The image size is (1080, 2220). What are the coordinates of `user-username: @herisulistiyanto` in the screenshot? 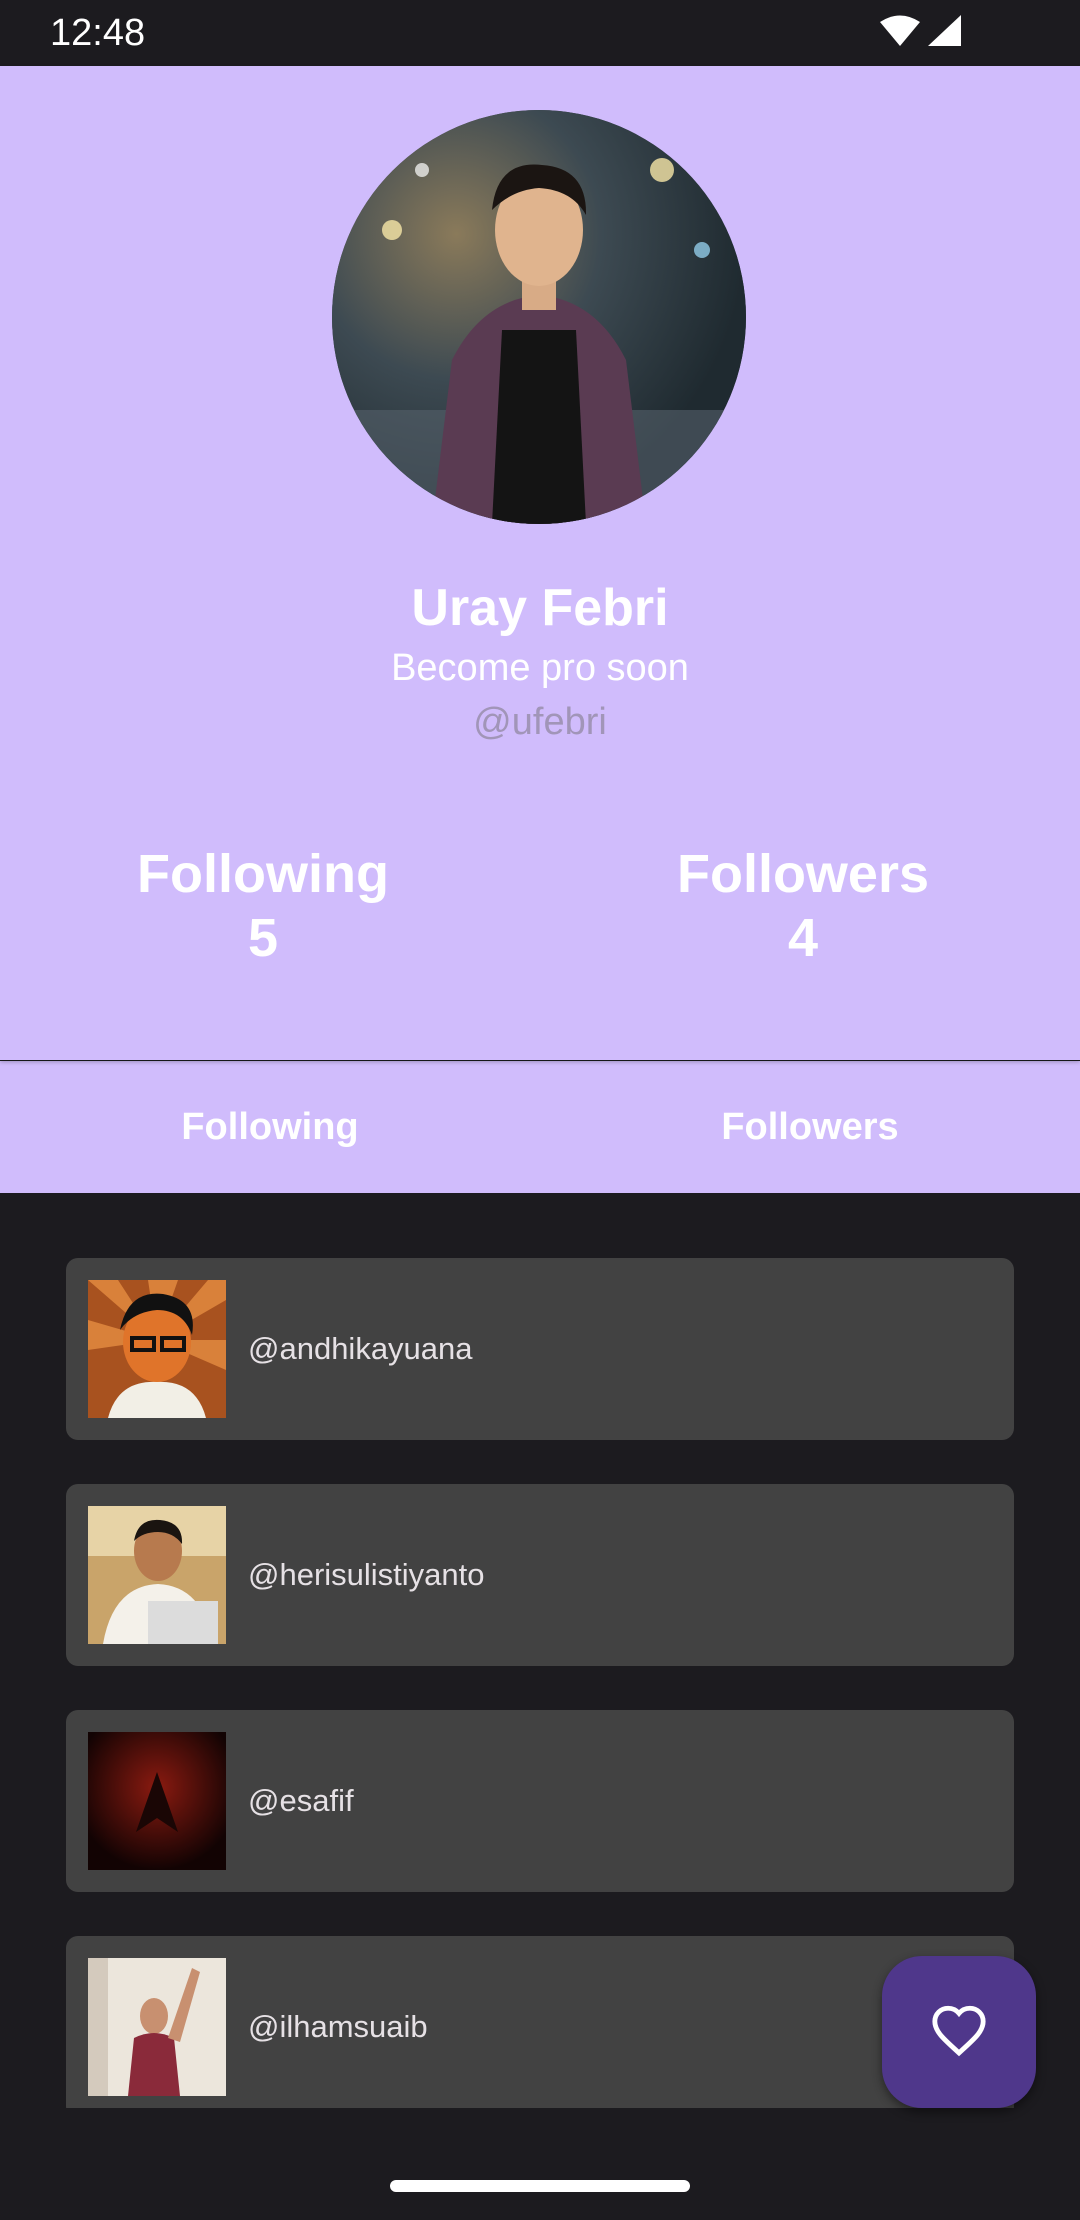 It's located at (366, 1574).